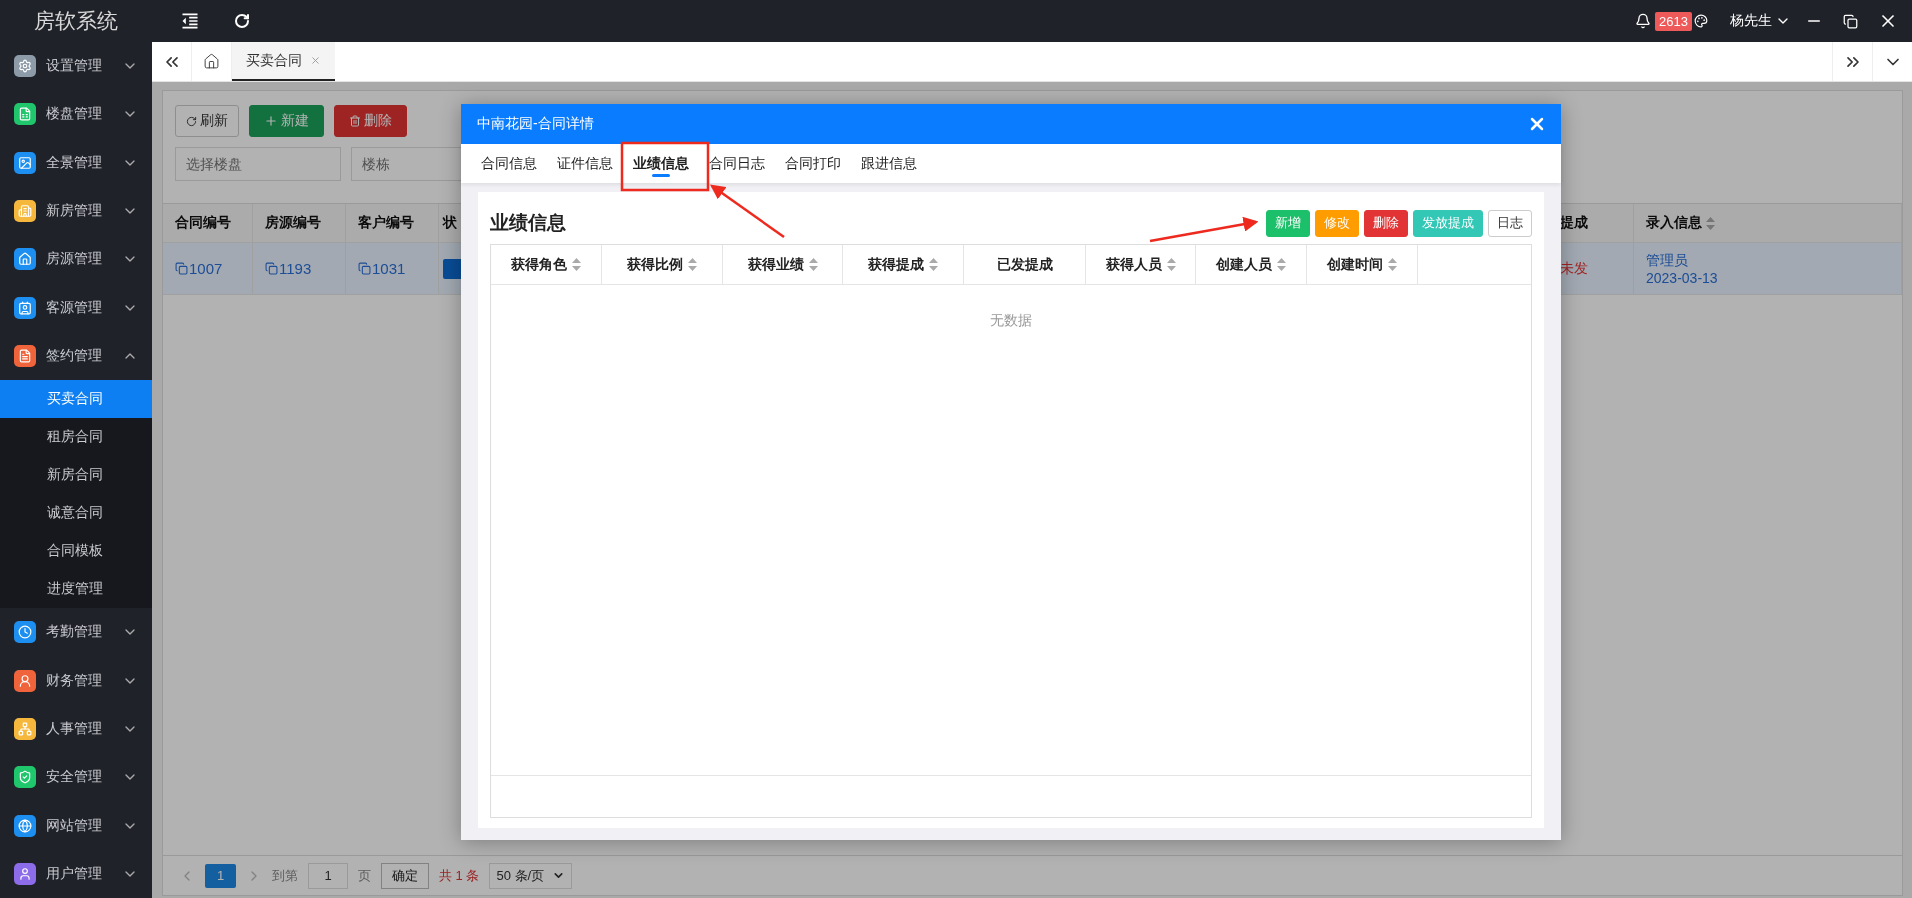 Image resolution: width=1912 pixels, height=898 pixels. I want to click on sidebar-label: 考勤管理, so click(74, 632).